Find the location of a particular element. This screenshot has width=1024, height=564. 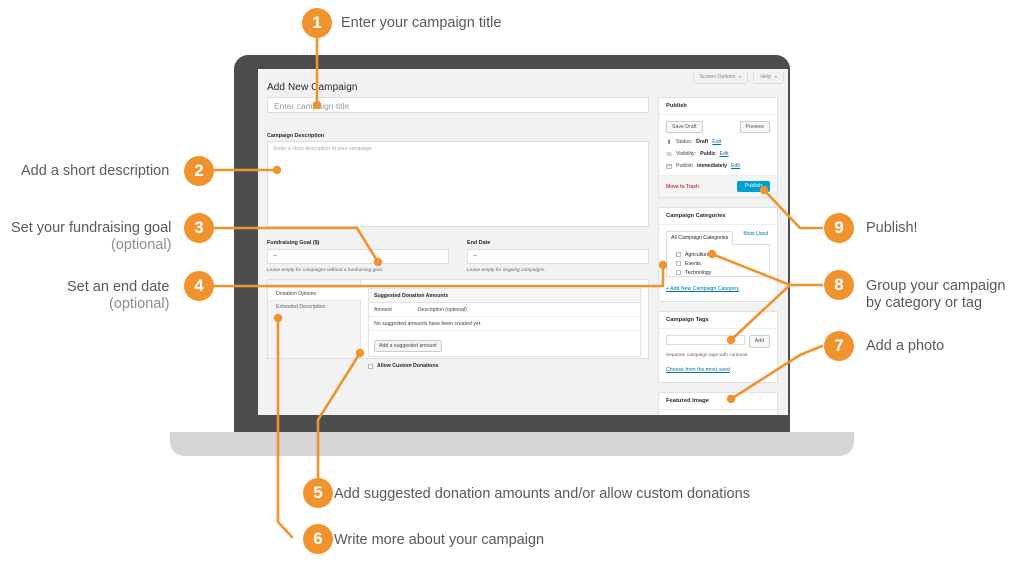

add-suggested-amount-button: Add a suggested amount is located at coordinates (408, 346).